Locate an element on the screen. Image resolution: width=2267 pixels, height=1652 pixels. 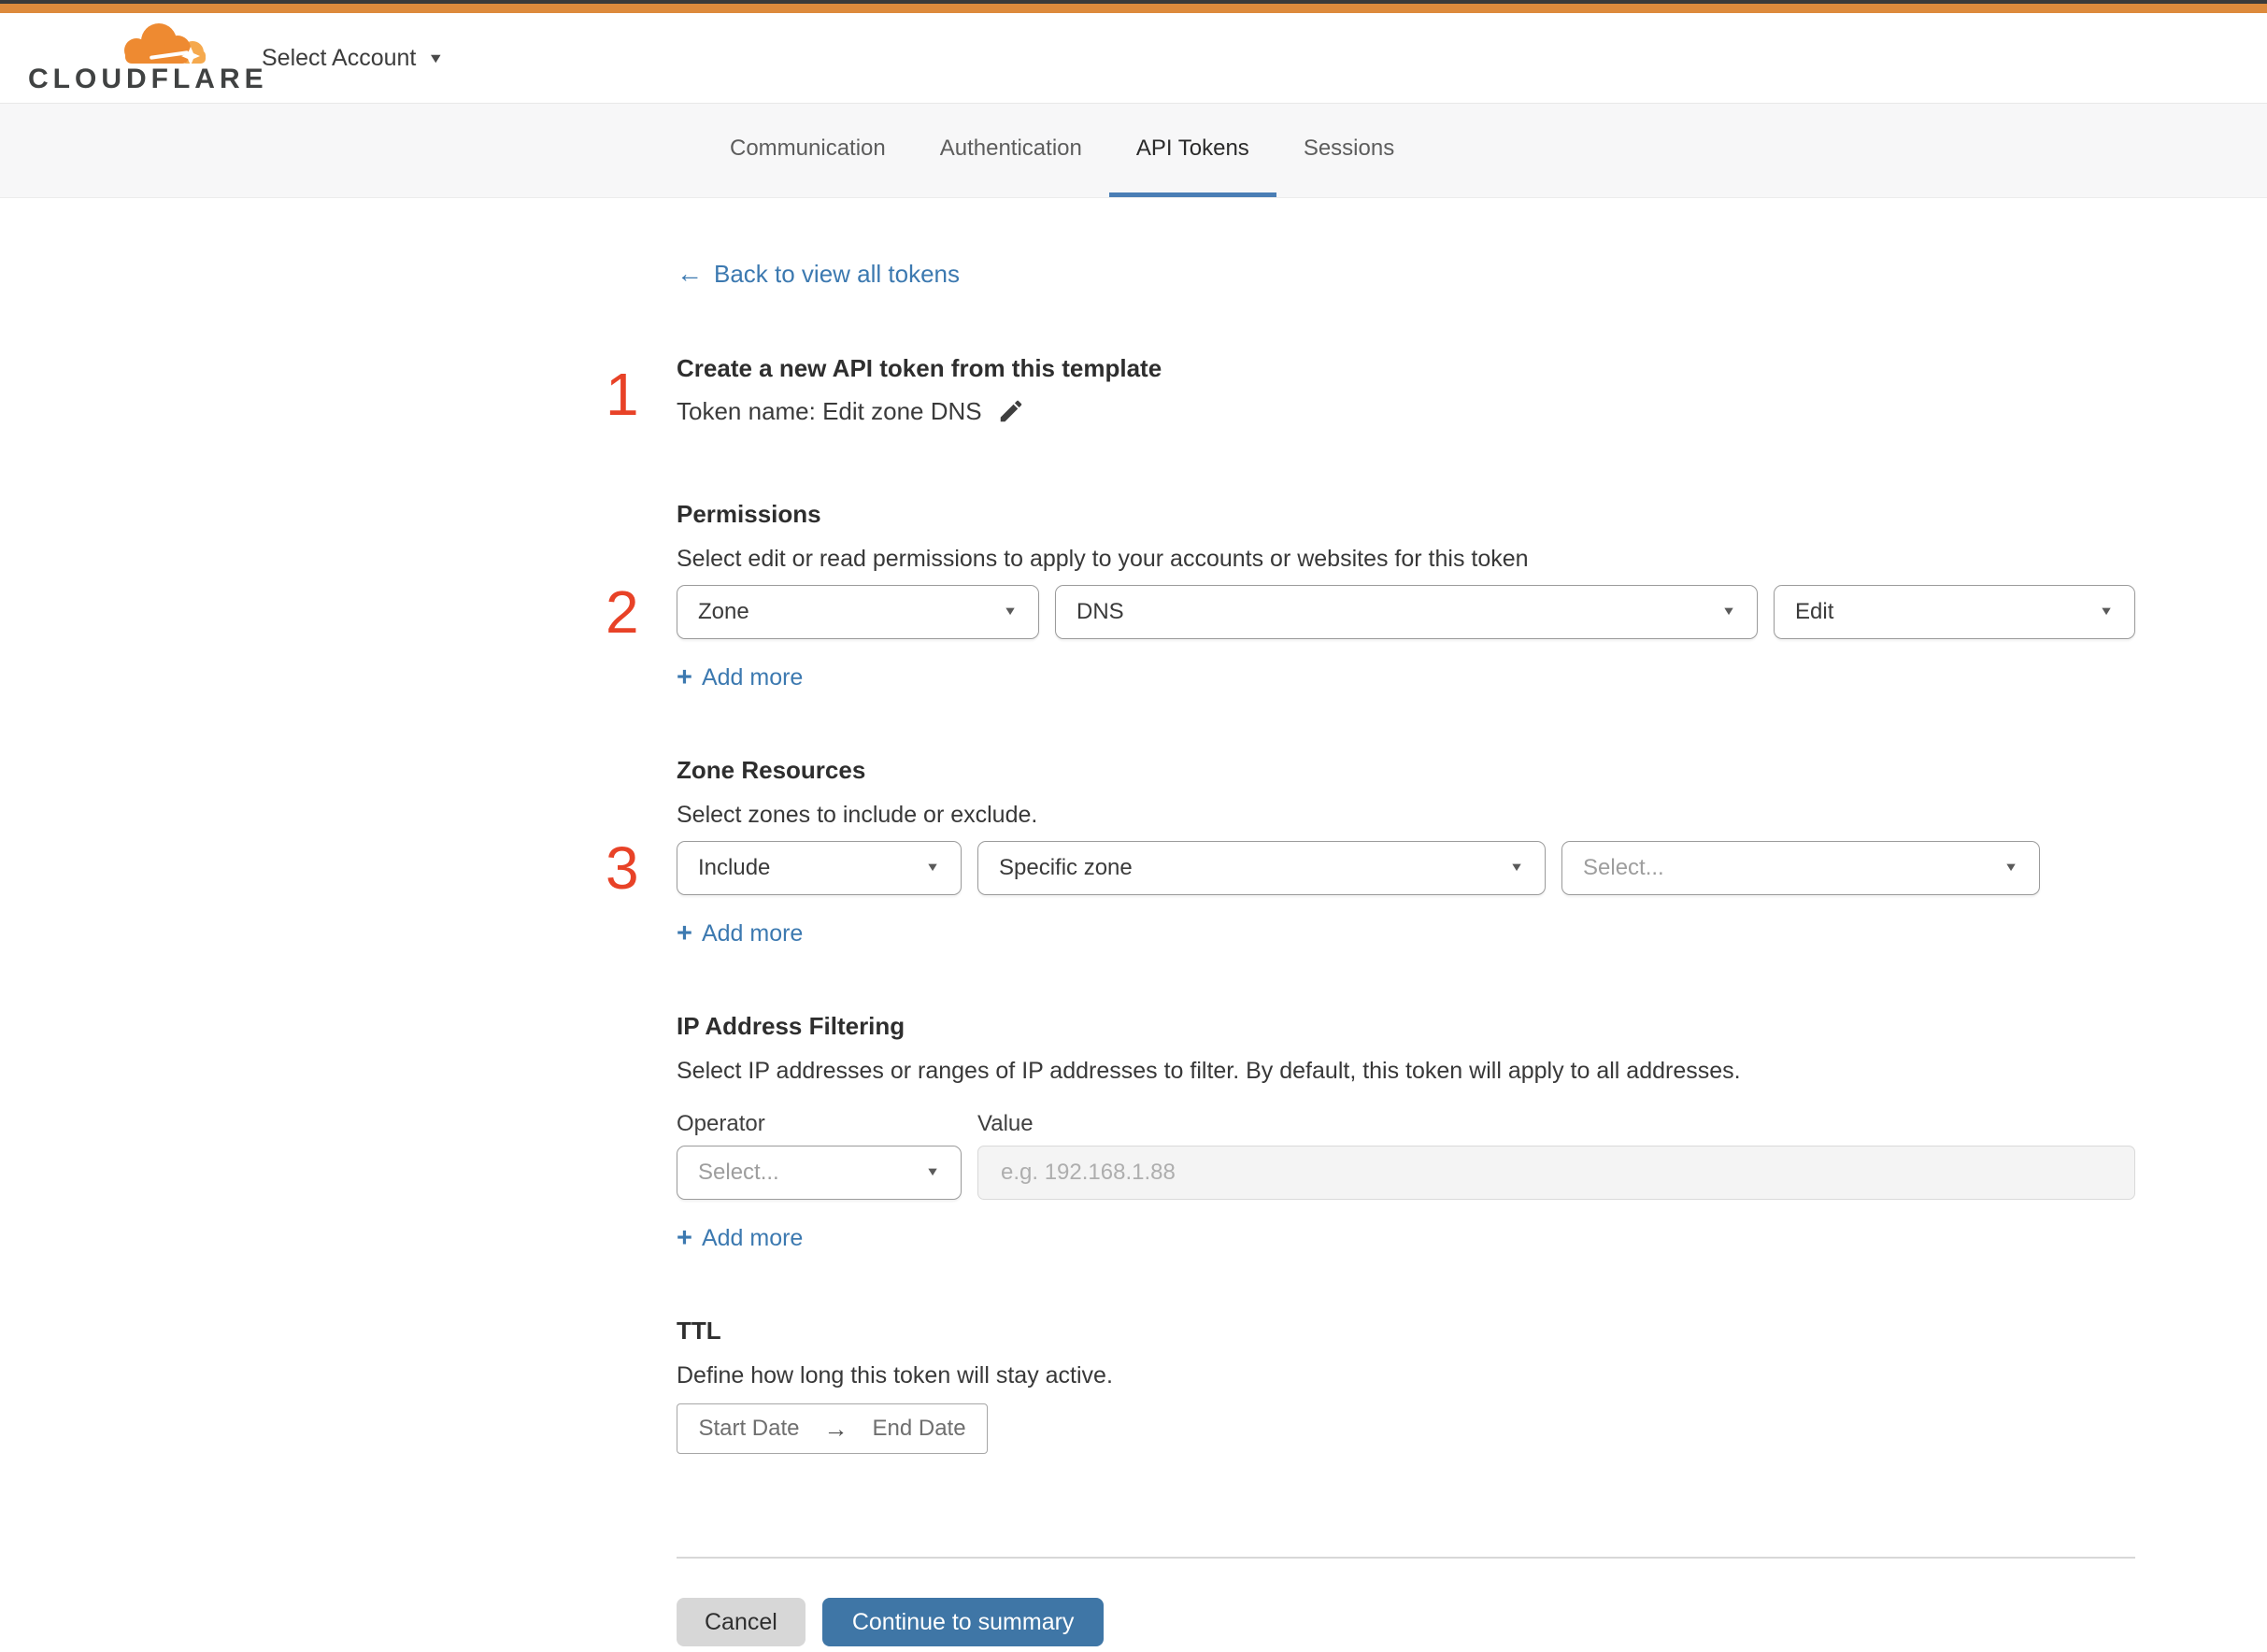
ip-filtering-add-more-link: + Add more is located at coordinates (740, 1238).